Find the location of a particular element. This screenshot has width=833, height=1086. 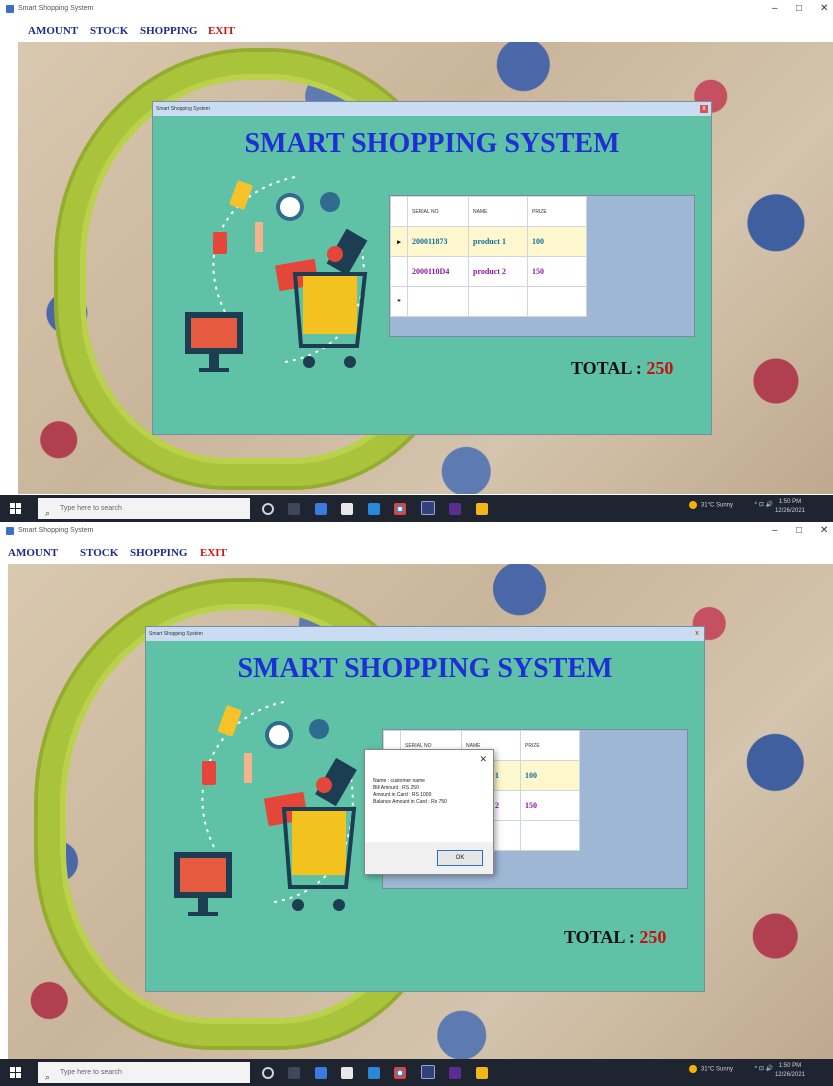

table-row: 2000110D4 product 2 150 is located at coordinates (488, 271).